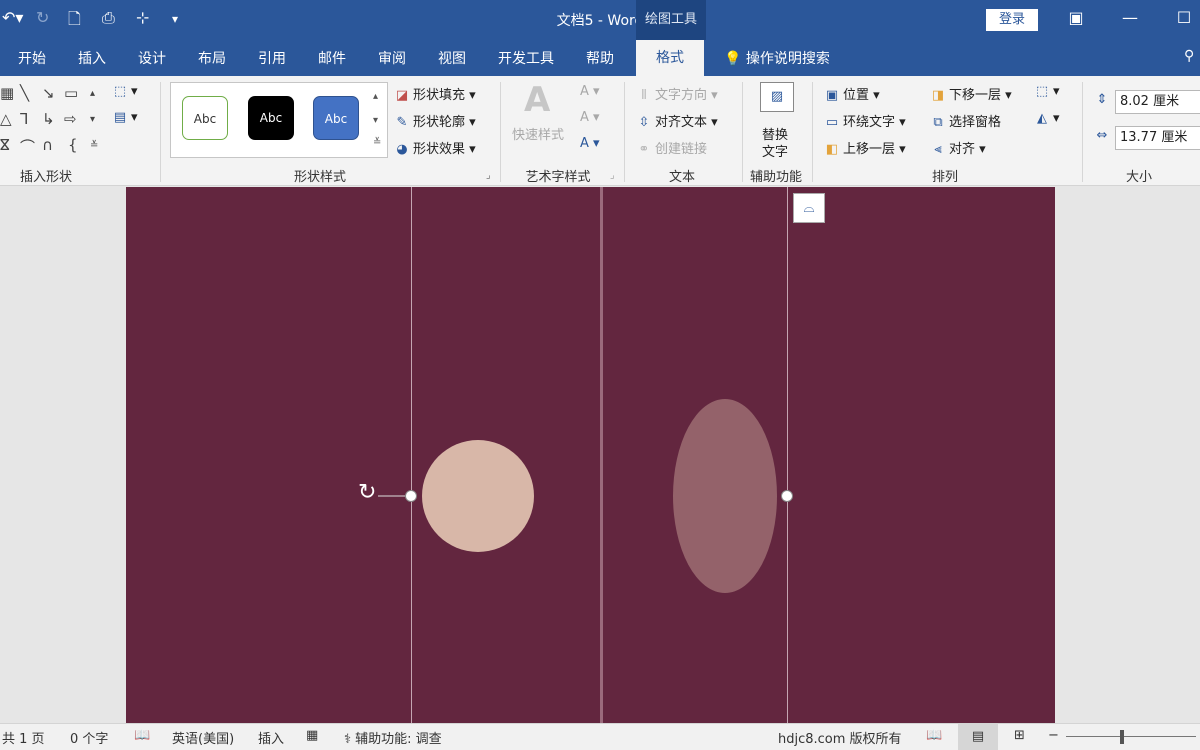  Describe the element at coordinates (600, 58) in the screenshot. I see `tab-help: 帮助` at that location.